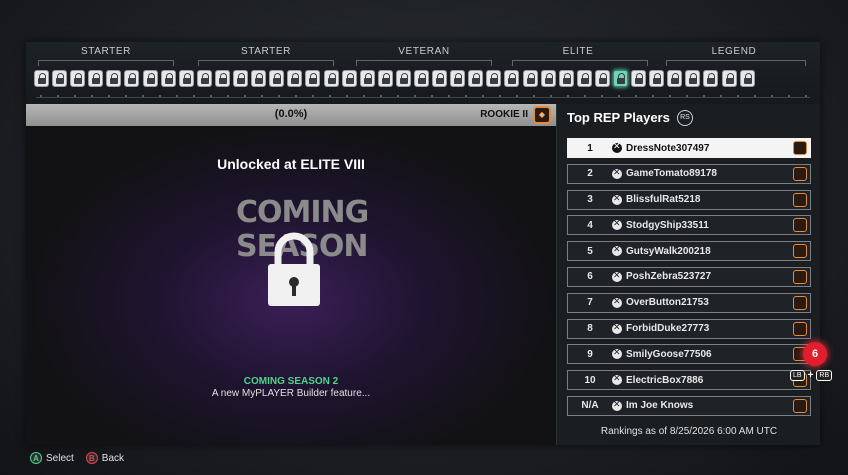 This screenshot has width=848, height=475. I want to click on rep-progress-bar: (0.0%) ROOKIE II ◆, so click(291, 115).